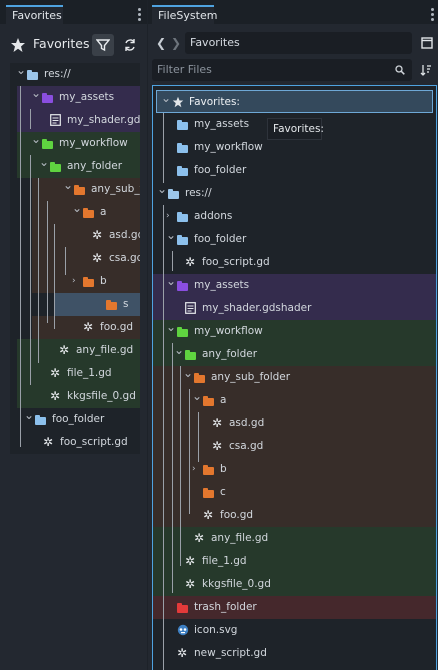  What do you see at coordinates (294, 630) in the screenshot?
I see `tree-row: icon.svg` at bounding box center [294, 630].